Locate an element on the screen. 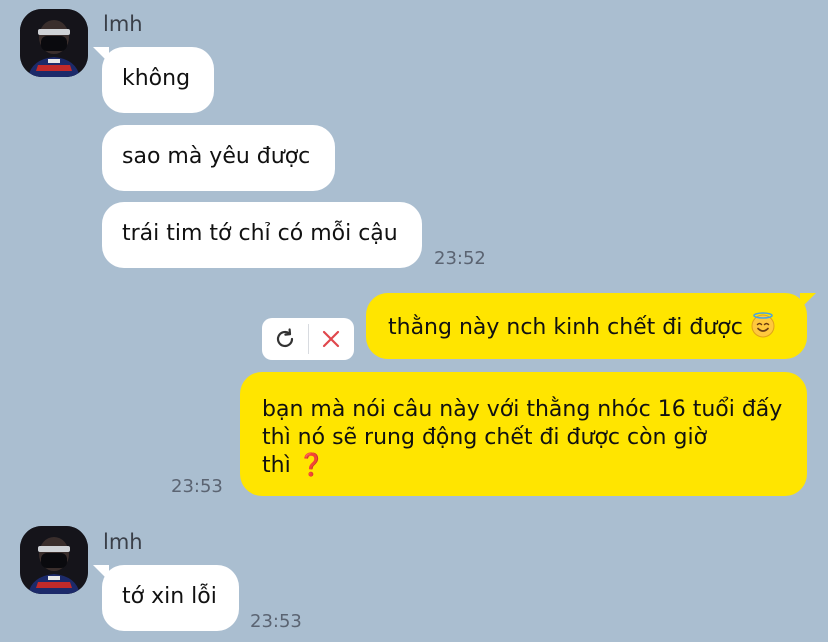  message-text: tớ xin lỗi is located at coordinates (169, 596).